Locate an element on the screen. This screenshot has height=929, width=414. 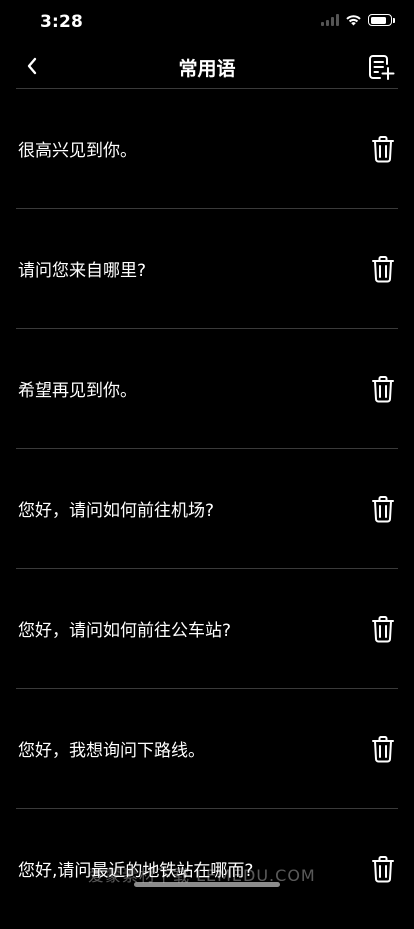
phrase-item: 您好，请问如何前往机场? is located at coordinates (207, 509).